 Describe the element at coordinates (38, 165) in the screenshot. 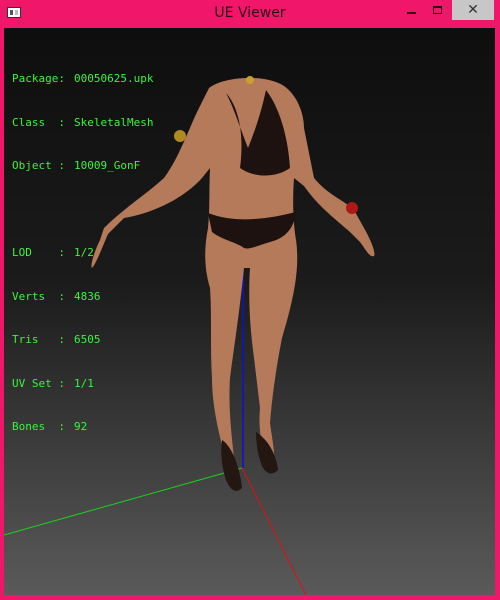

I see `info-label: Object :` at that location.